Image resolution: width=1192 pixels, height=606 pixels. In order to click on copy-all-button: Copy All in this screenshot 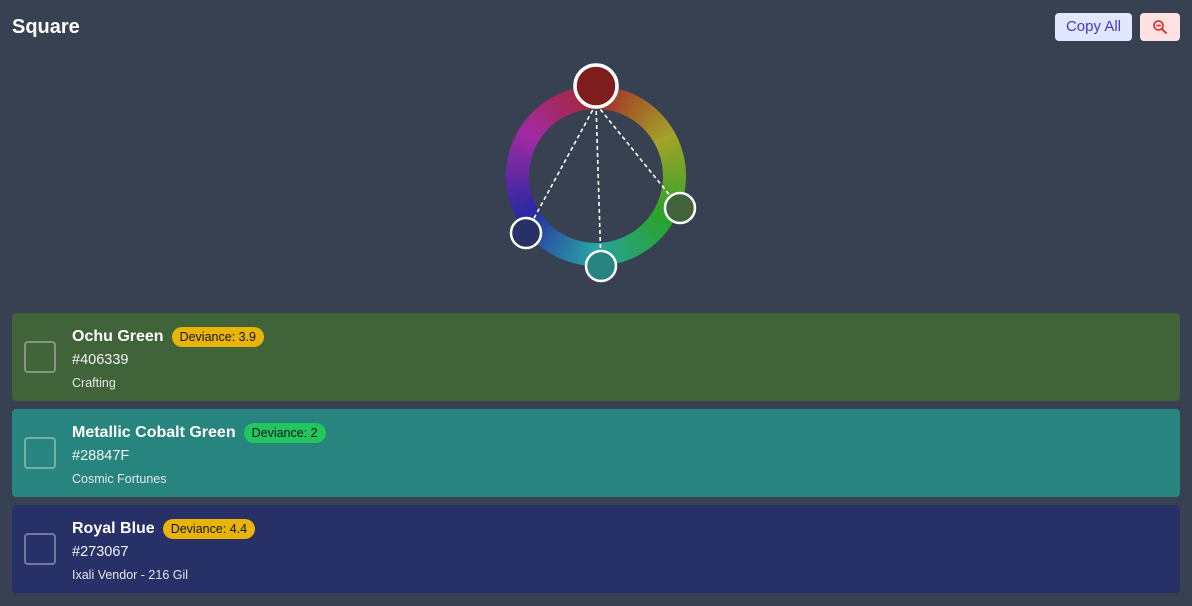, I will do `click(1093, 27)`.